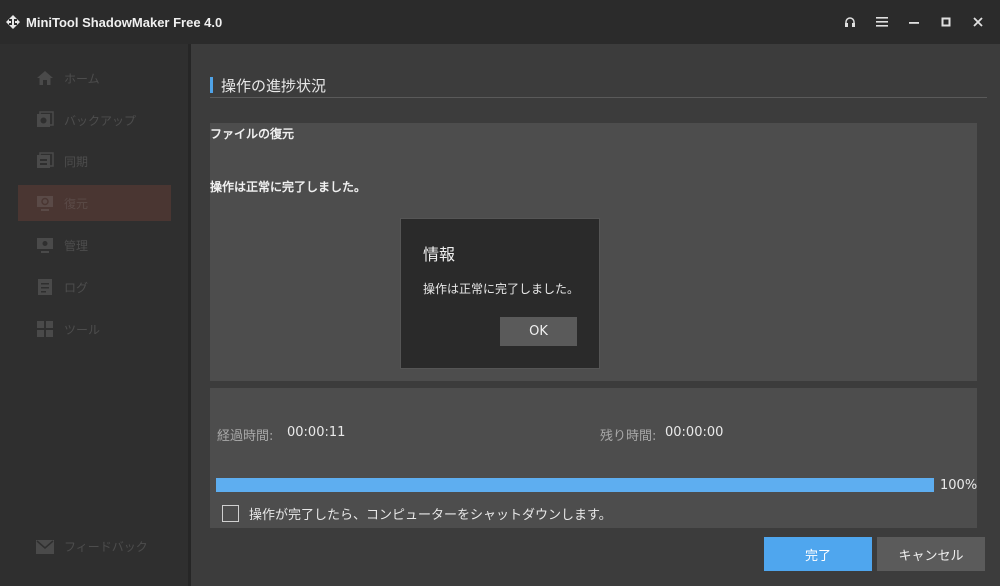 The image size is (1000, 586). I want to click on headset-icon, so click(850, 22).